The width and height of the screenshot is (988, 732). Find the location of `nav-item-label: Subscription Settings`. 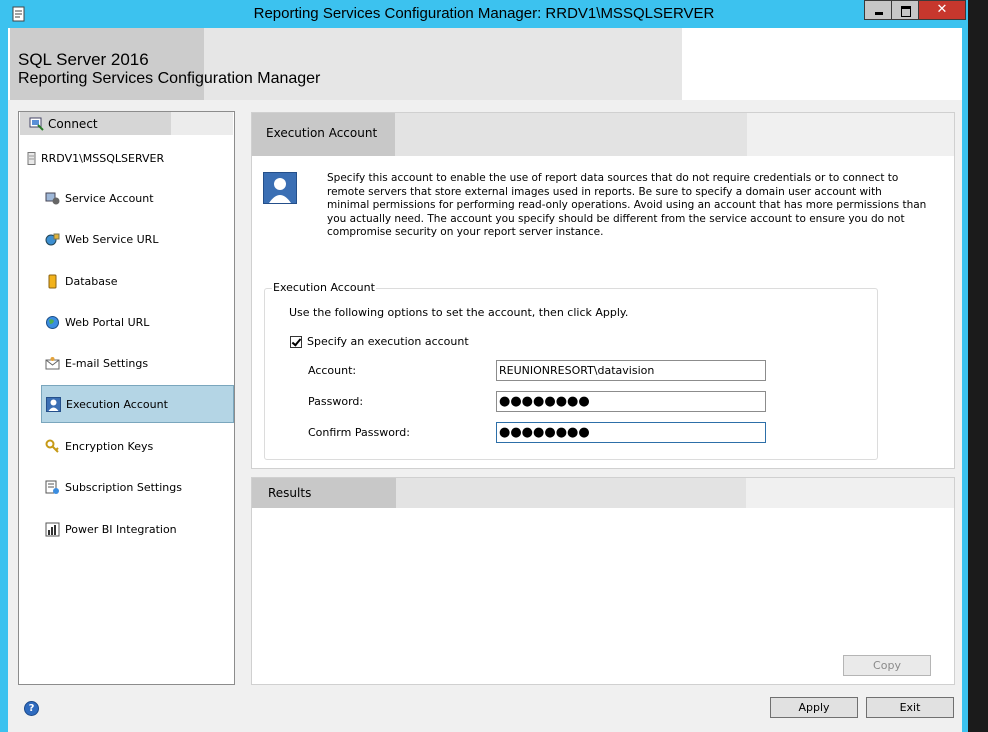

nav-item-label: Subscription Settings is located at coordinates (123, 487).